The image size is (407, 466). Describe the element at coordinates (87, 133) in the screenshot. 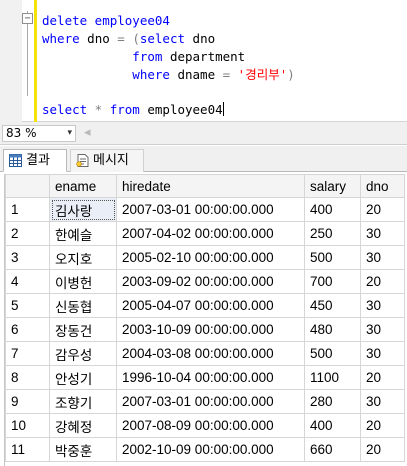

I see `scroll-left-icon: ◂` at that location.